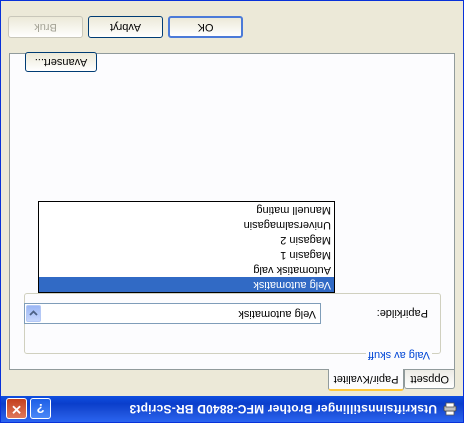  I want to click on ok-button: OK, so click(205, 27).